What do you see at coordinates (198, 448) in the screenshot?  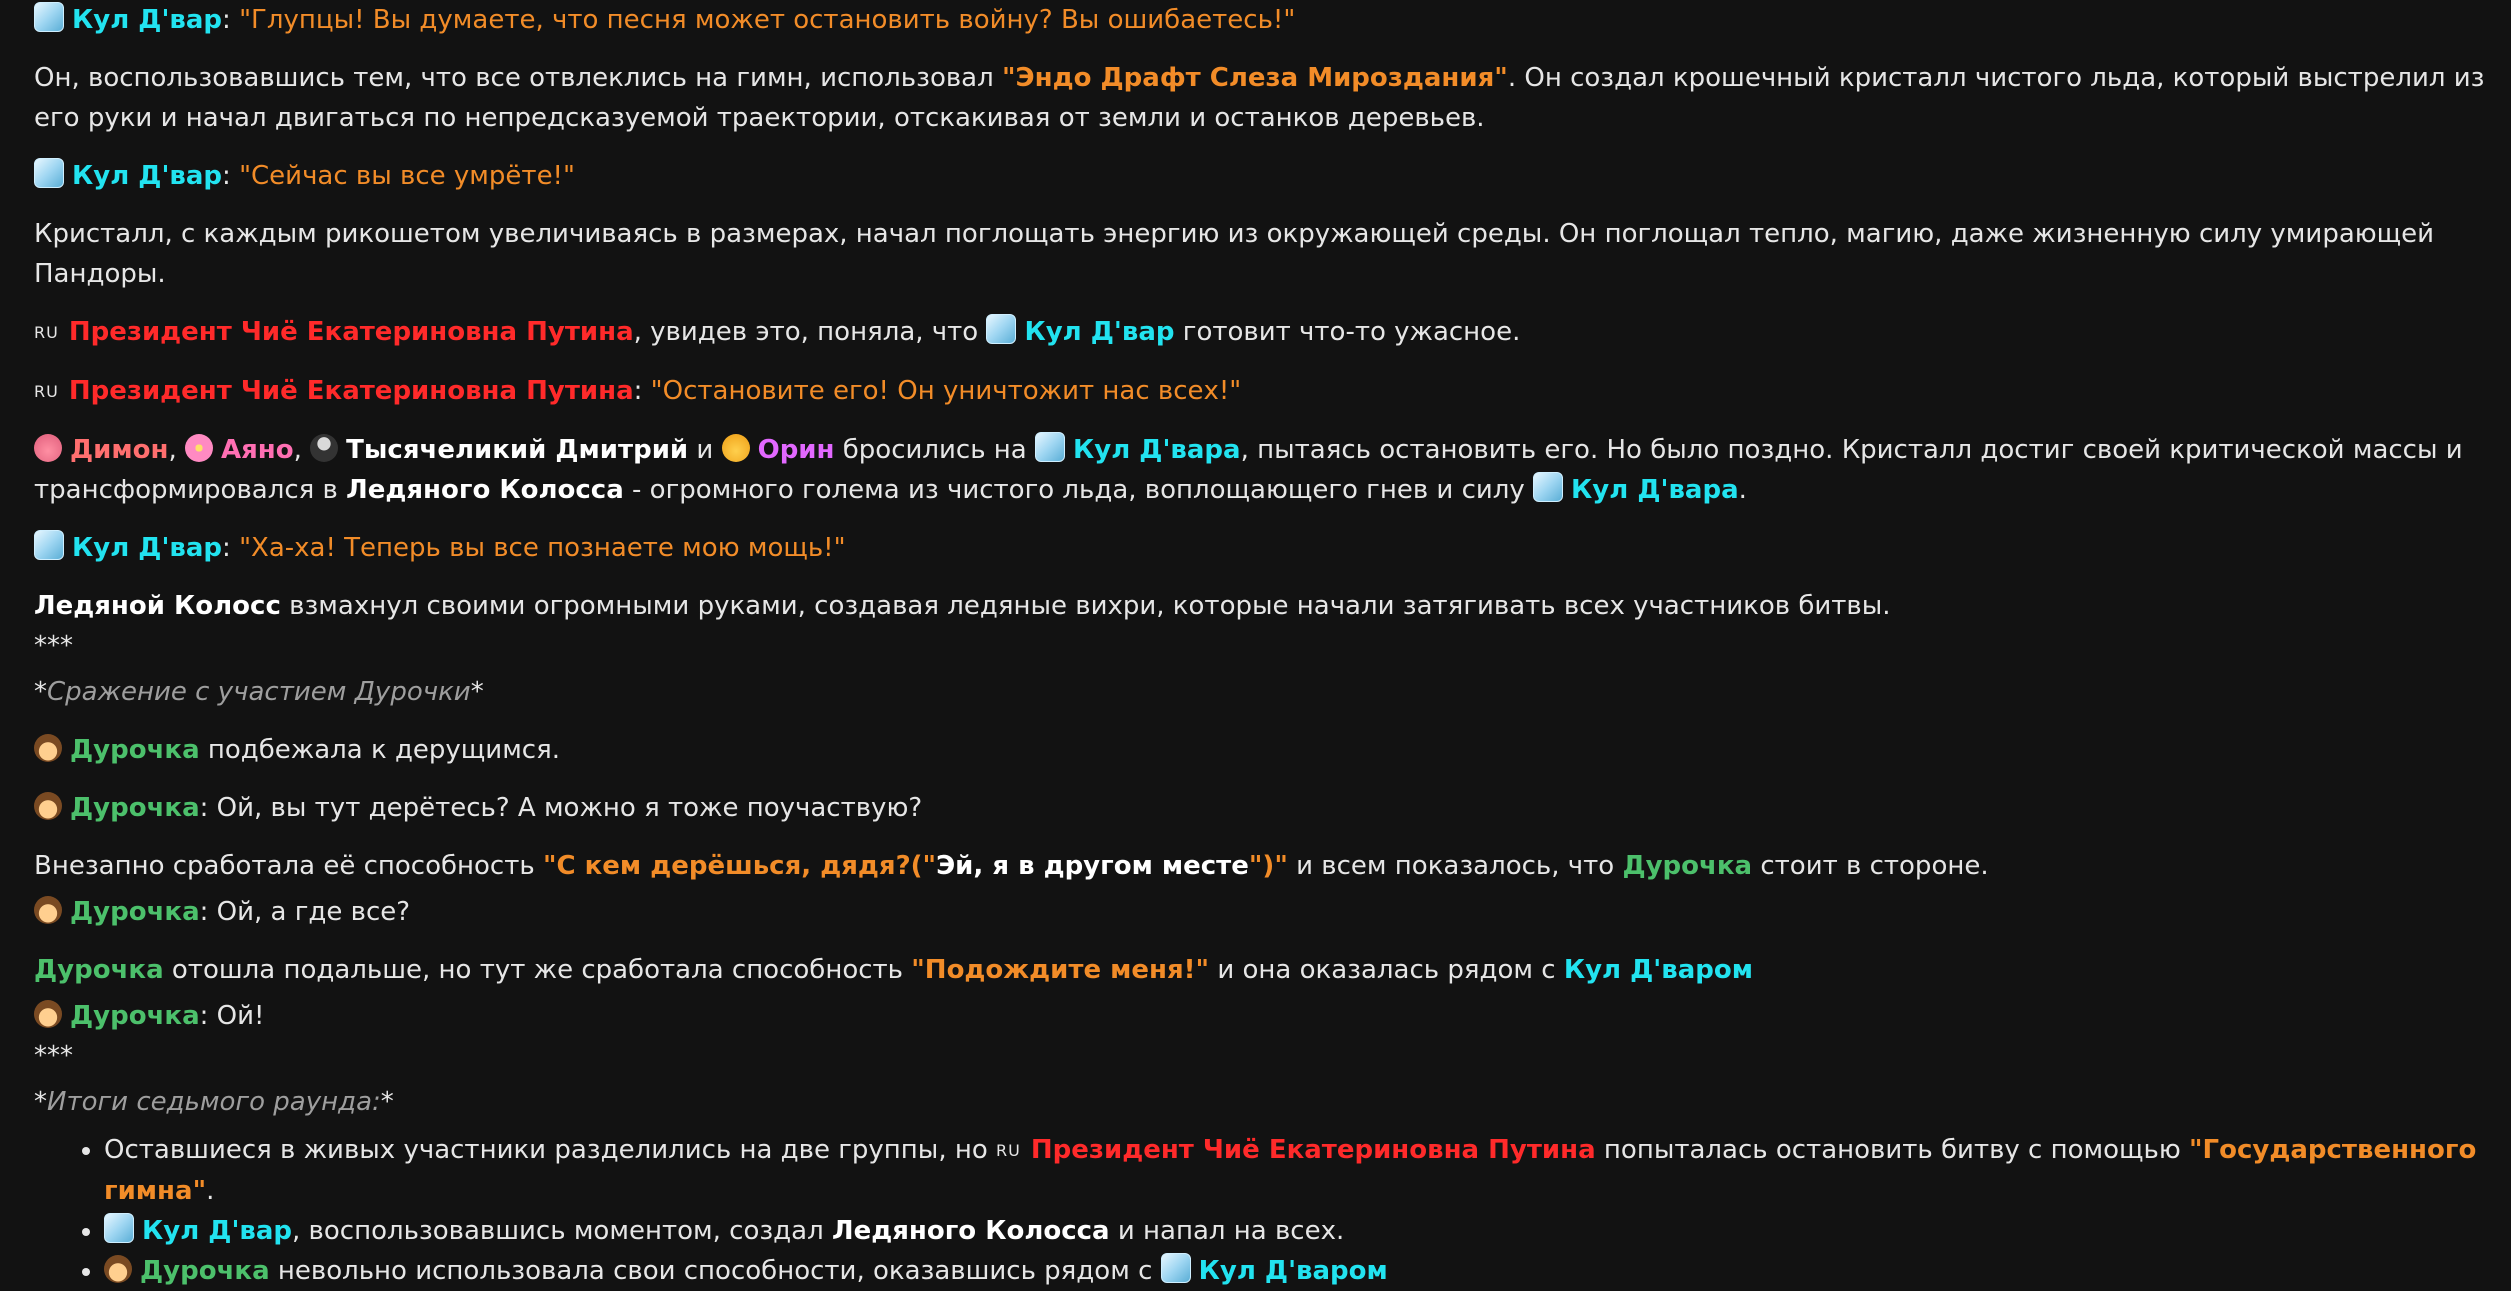 I see `cherry-blossom-icon` at bounding box center [198, 448].